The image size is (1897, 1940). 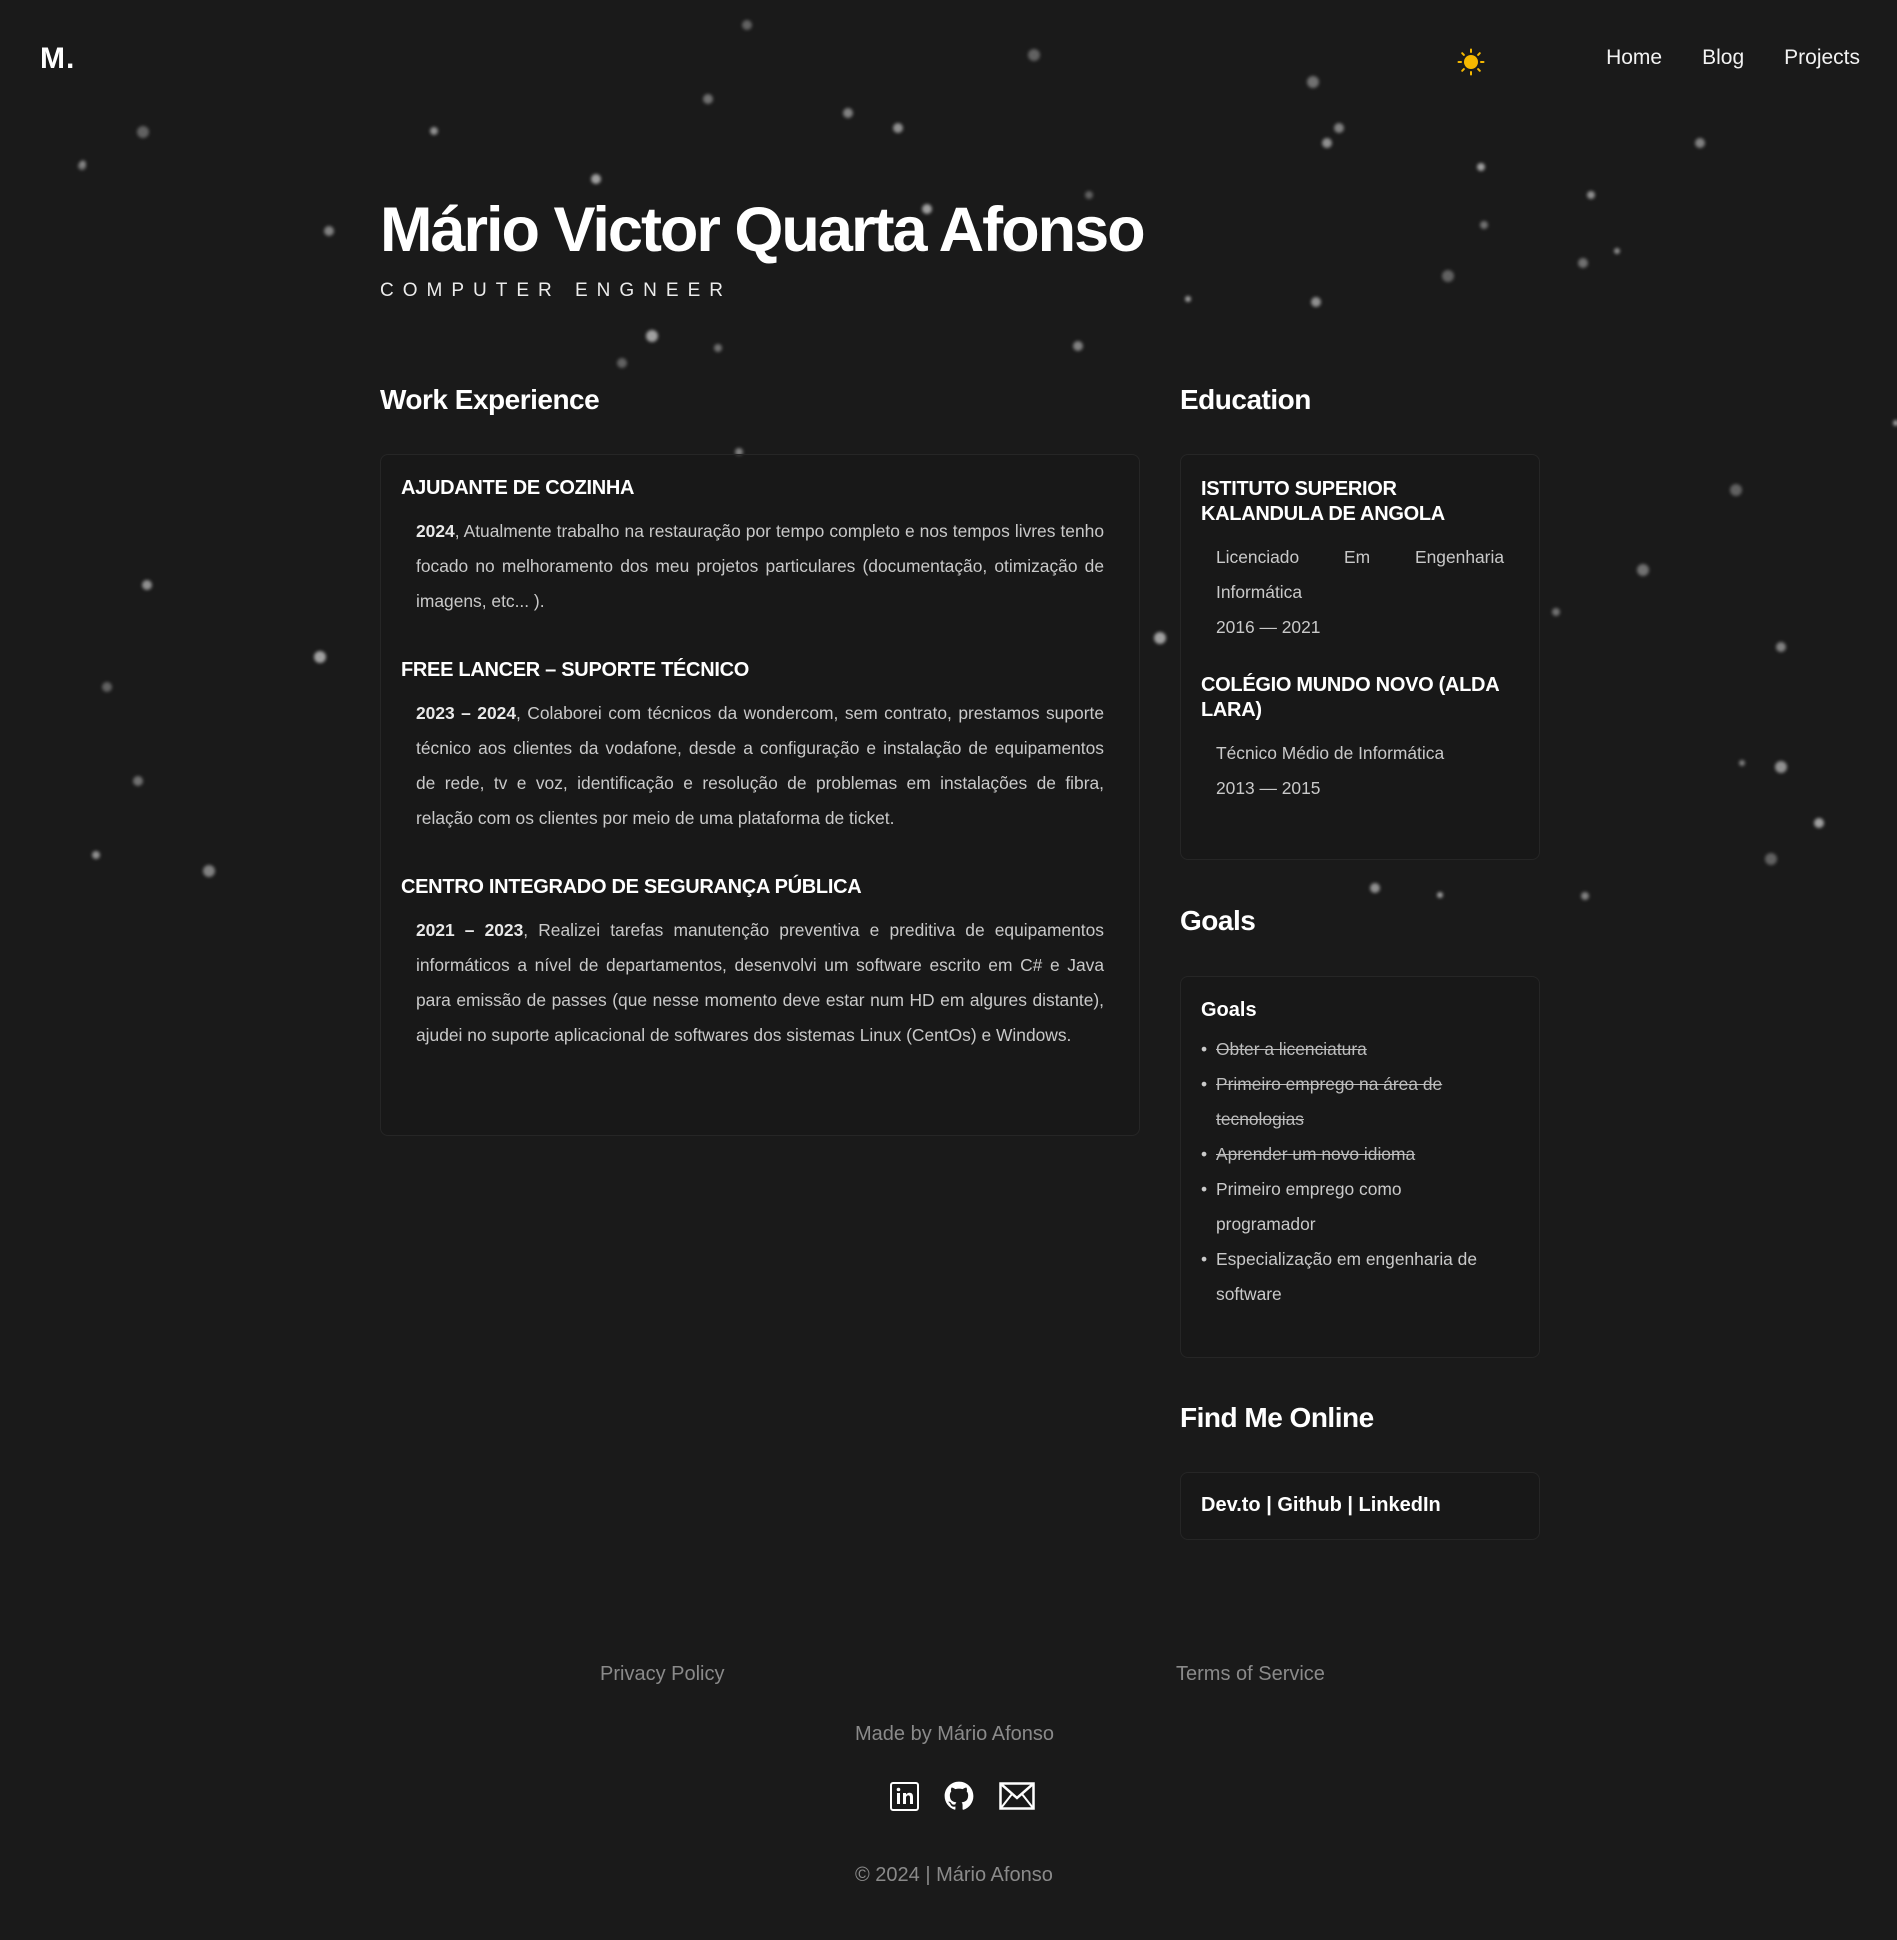 I want to click on goal-text: Obter a licenciatura, so click(x=1291, y=1049).